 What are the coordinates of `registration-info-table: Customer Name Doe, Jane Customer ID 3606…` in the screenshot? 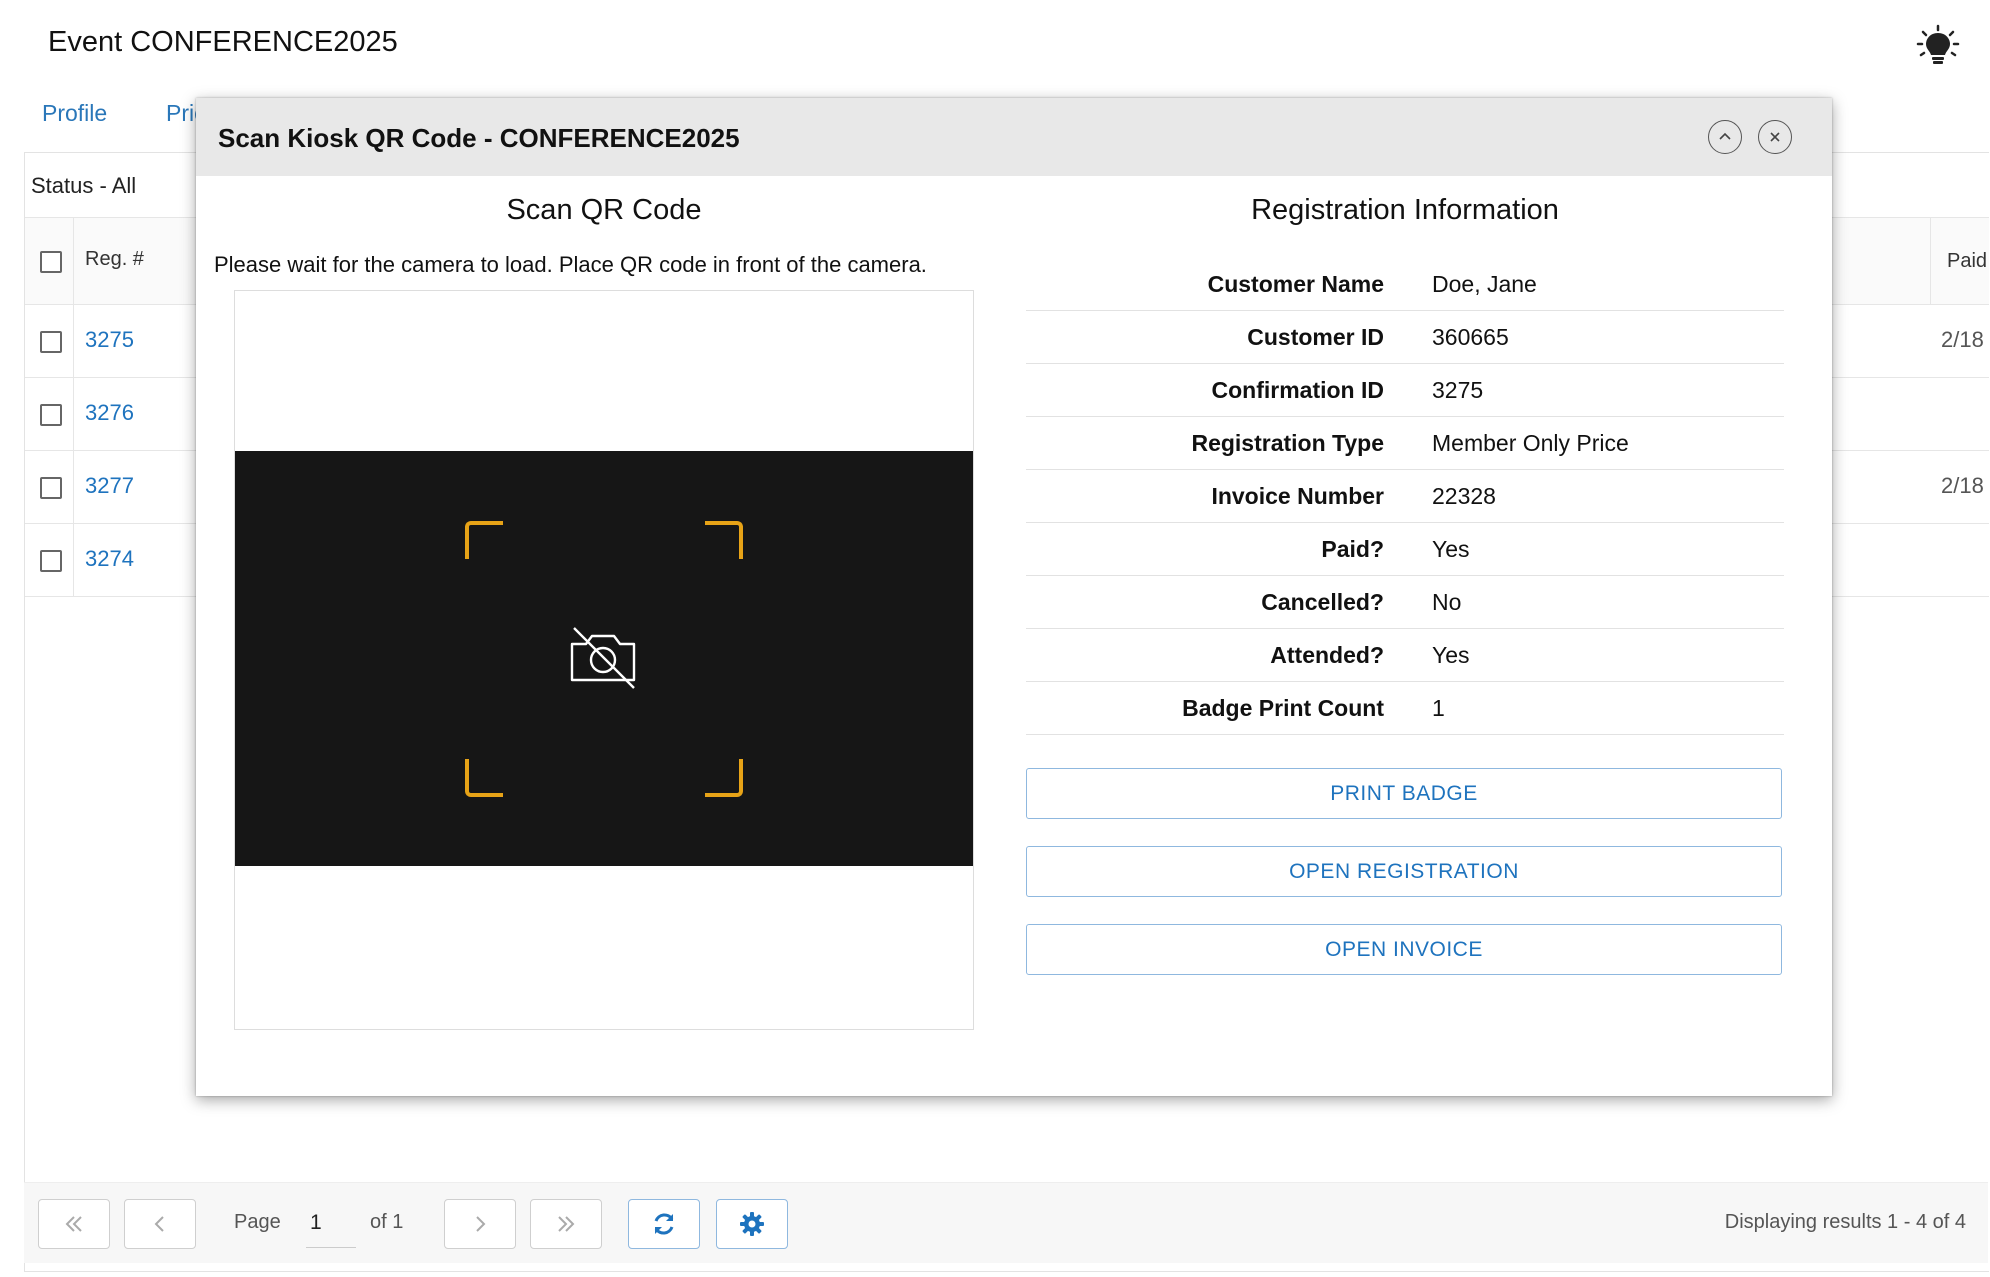 It's located at (1405, 496).